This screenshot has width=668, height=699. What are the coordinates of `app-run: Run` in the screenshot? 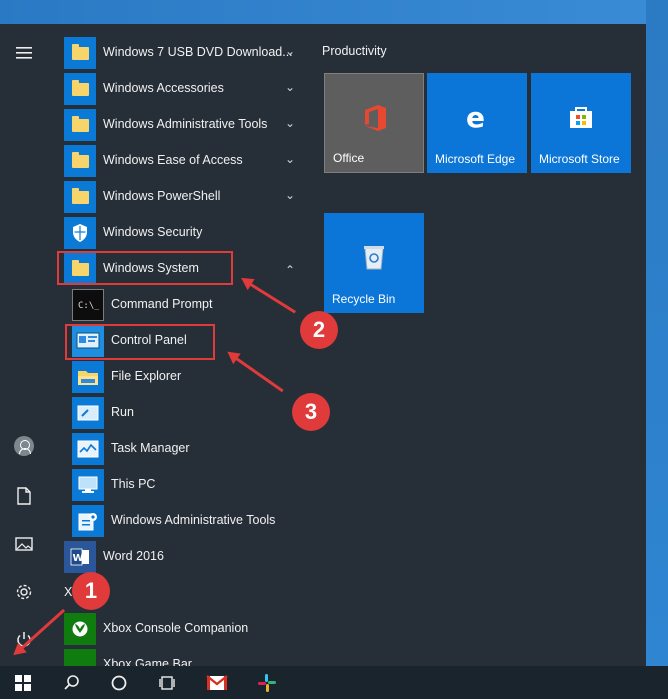 It's located at (179, 413).